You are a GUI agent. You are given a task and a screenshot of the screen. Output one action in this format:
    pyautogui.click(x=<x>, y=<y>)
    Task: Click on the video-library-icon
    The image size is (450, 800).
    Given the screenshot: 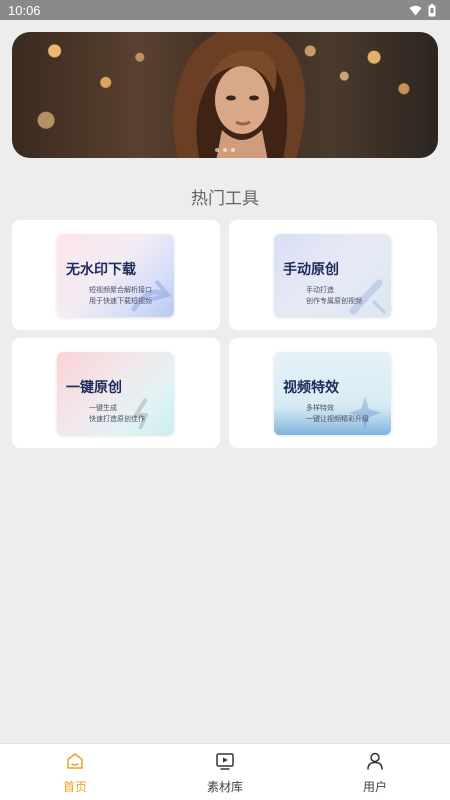 What is the action you would take?
    pyautogui.click(x=225, y=761)
    